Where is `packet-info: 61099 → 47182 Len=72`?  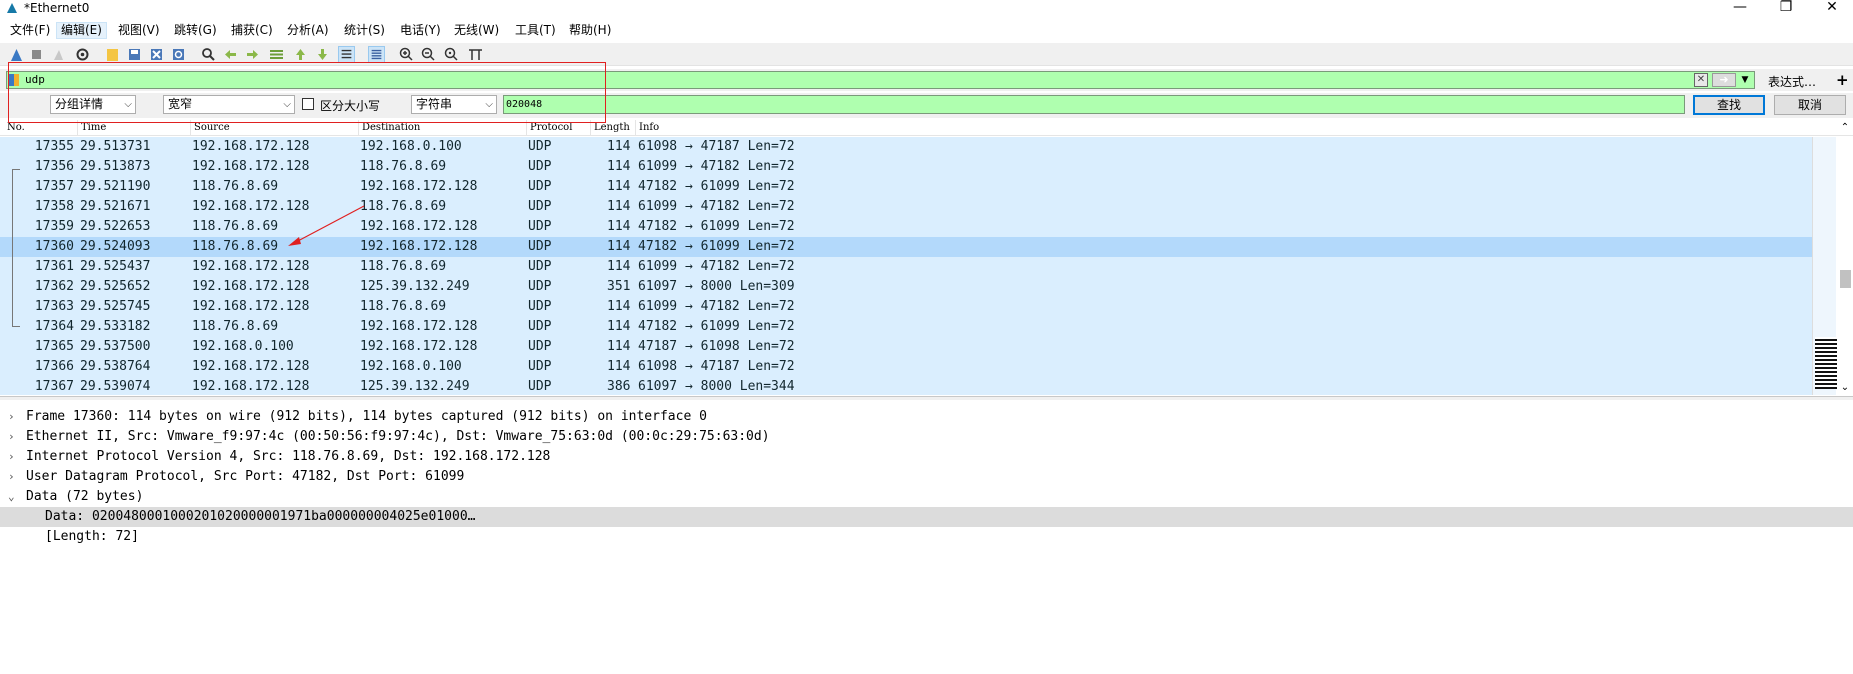 packet-info: 61099 → 47182 Len=72 is located at coordinates (716, 206).